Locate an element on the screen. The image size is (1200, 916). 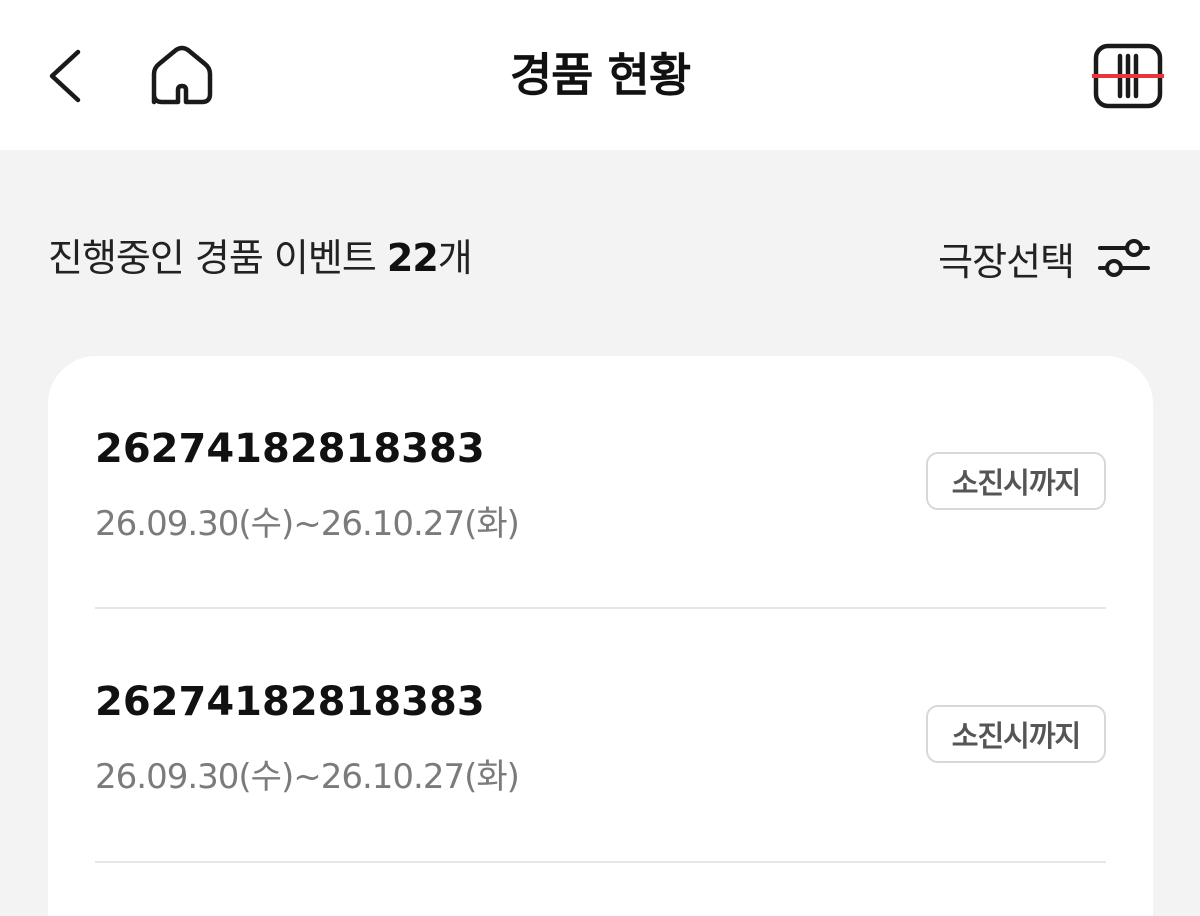
event-count: 22 is located at coordinates (412, 258).